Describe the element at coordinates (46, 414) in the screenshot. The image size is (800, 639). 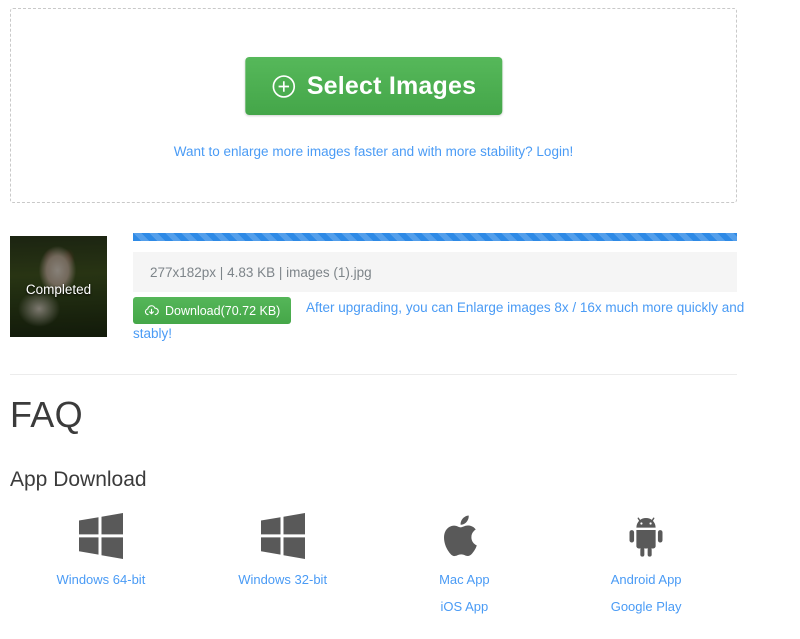
I see `faq-heading: FAQ` at that location.